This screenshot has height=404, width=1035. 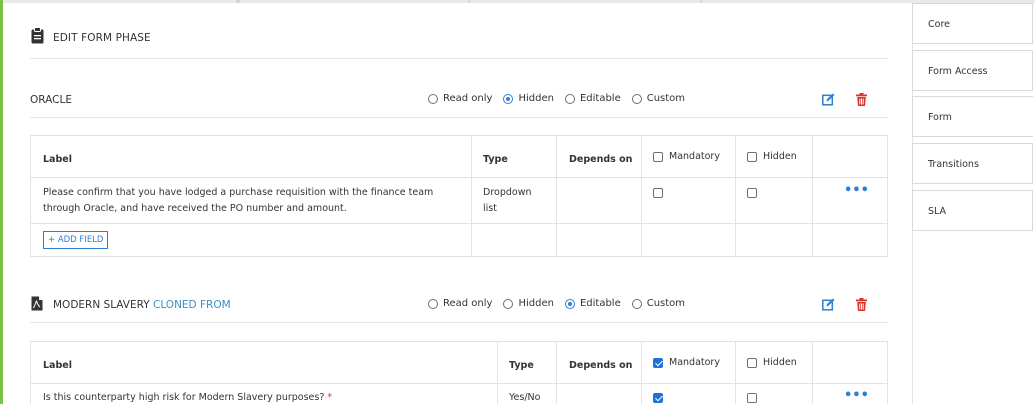 What do you see at coordinates (192, 305) in the screenshot?
I see `cloned-from-link: CLONED FROM` at bounding box center [192, 305].